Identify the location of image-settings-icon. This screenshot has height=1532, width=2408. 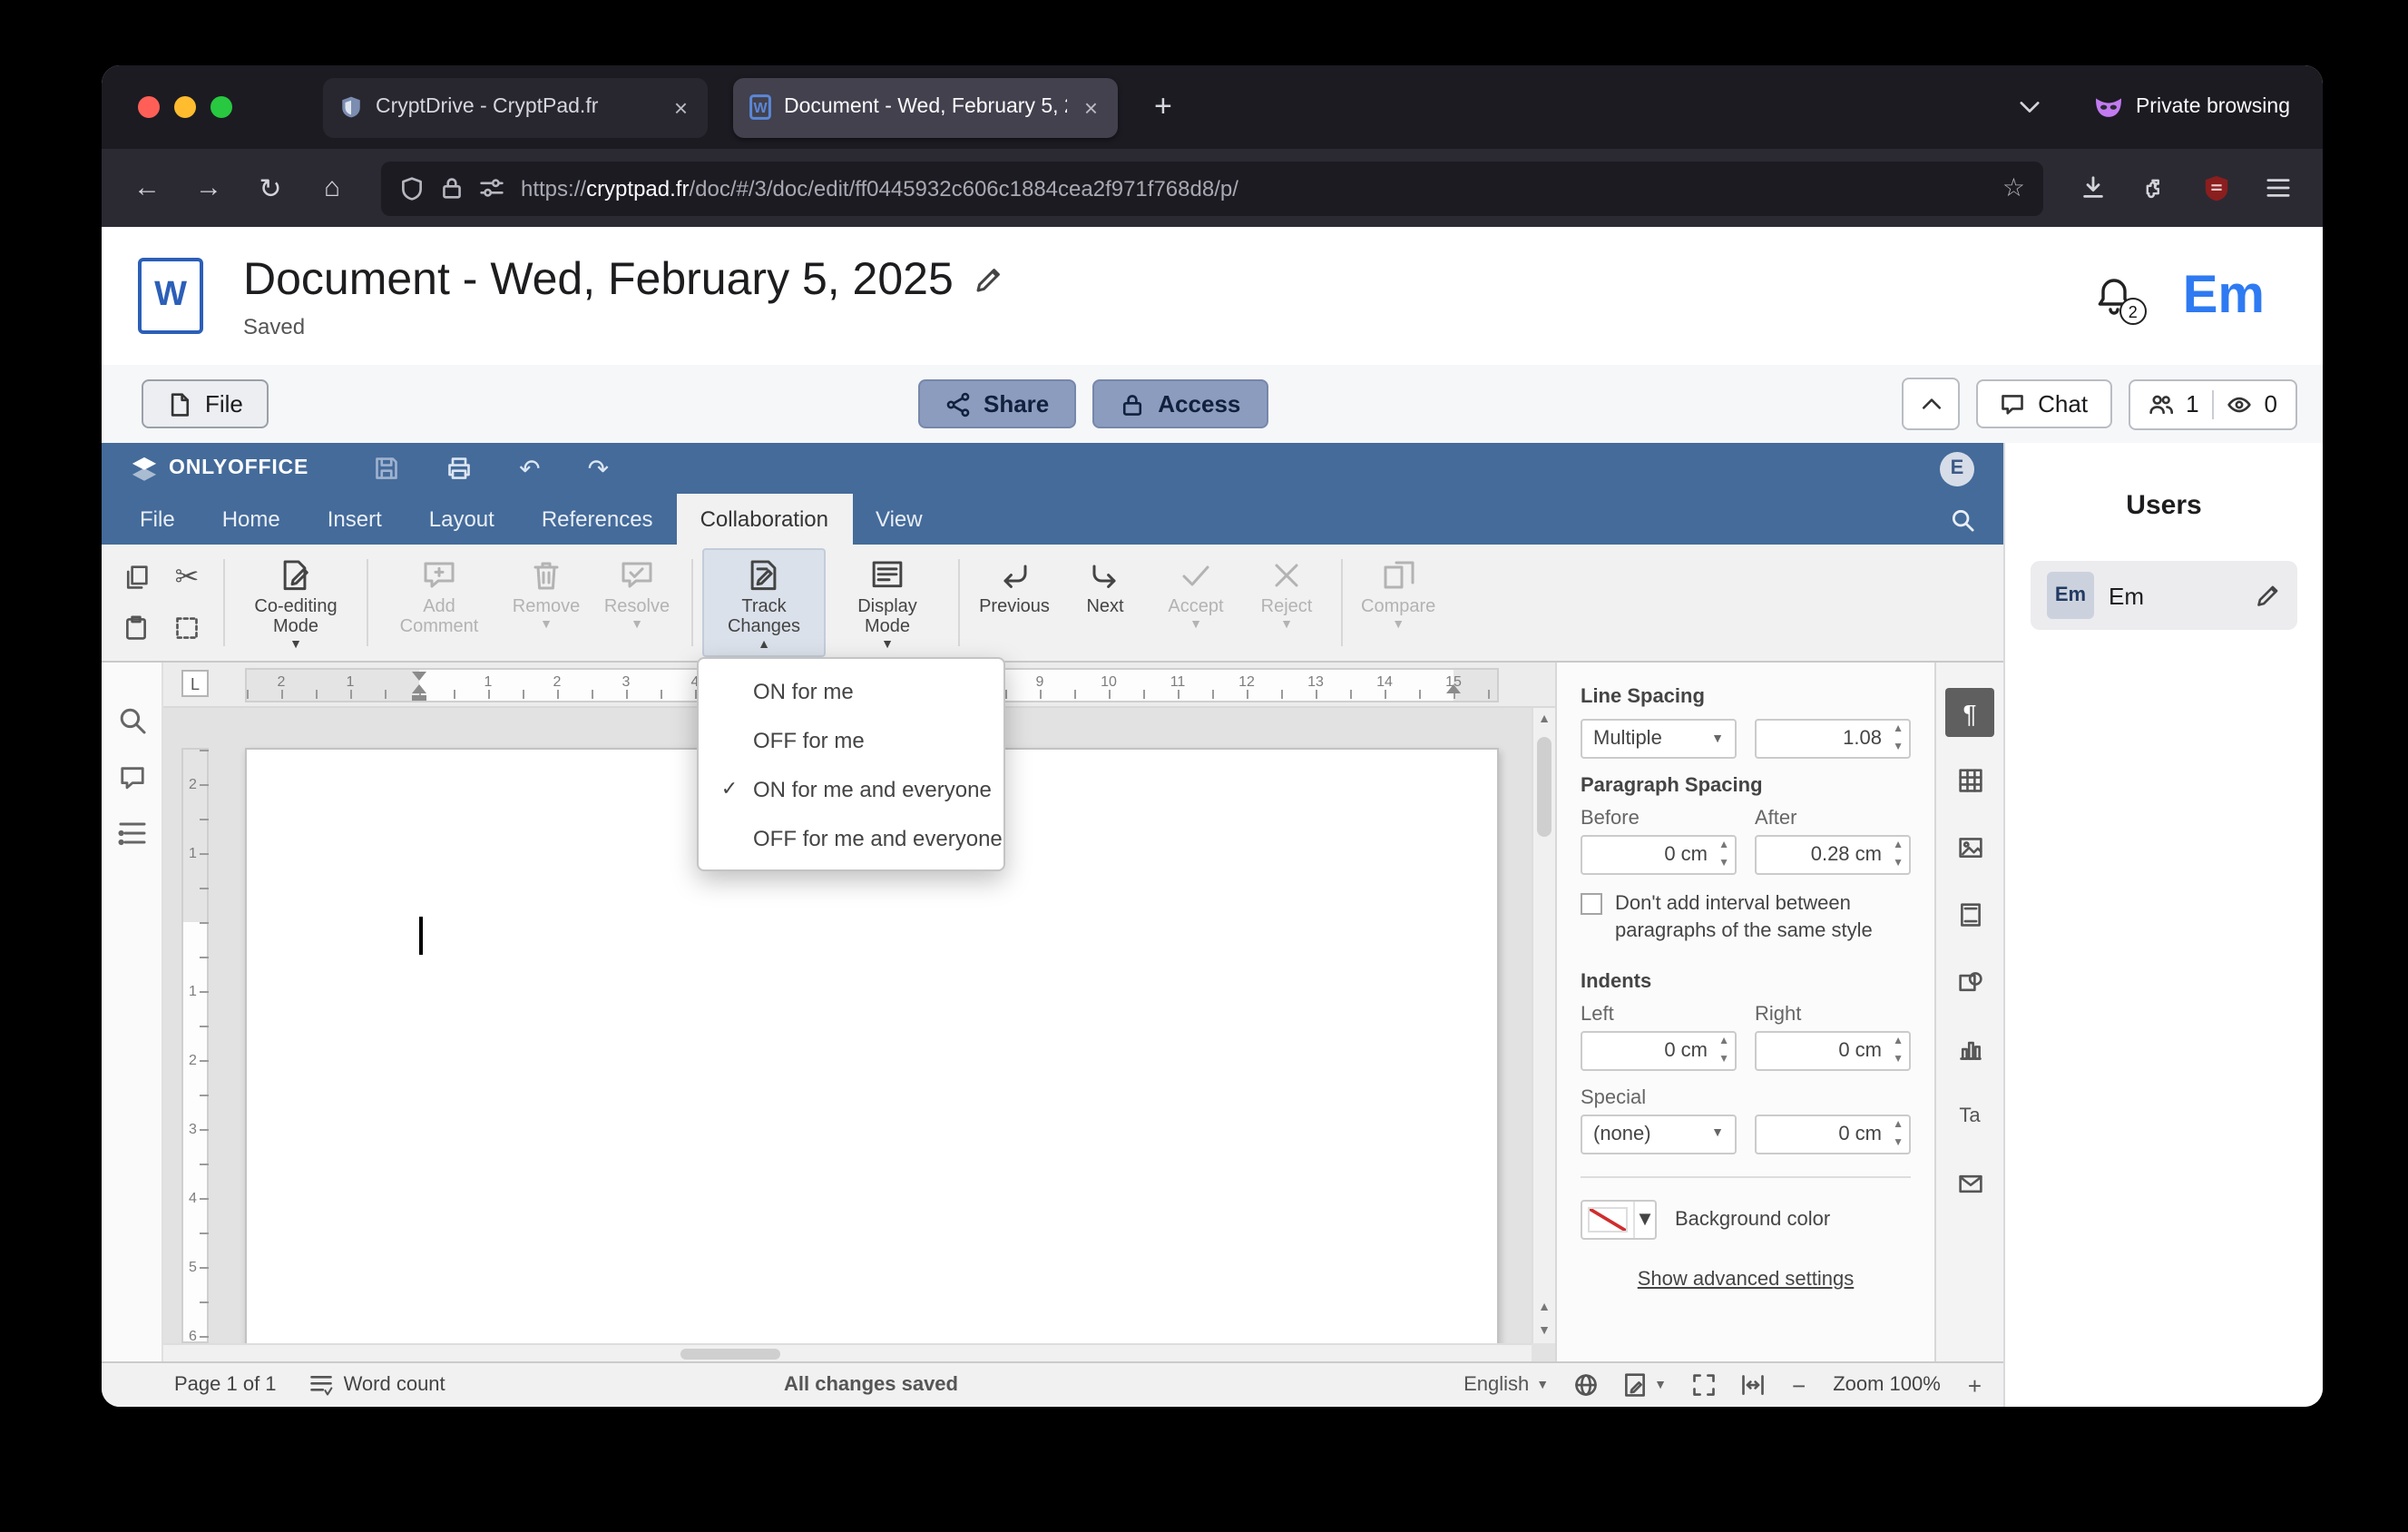
(1970, 846).